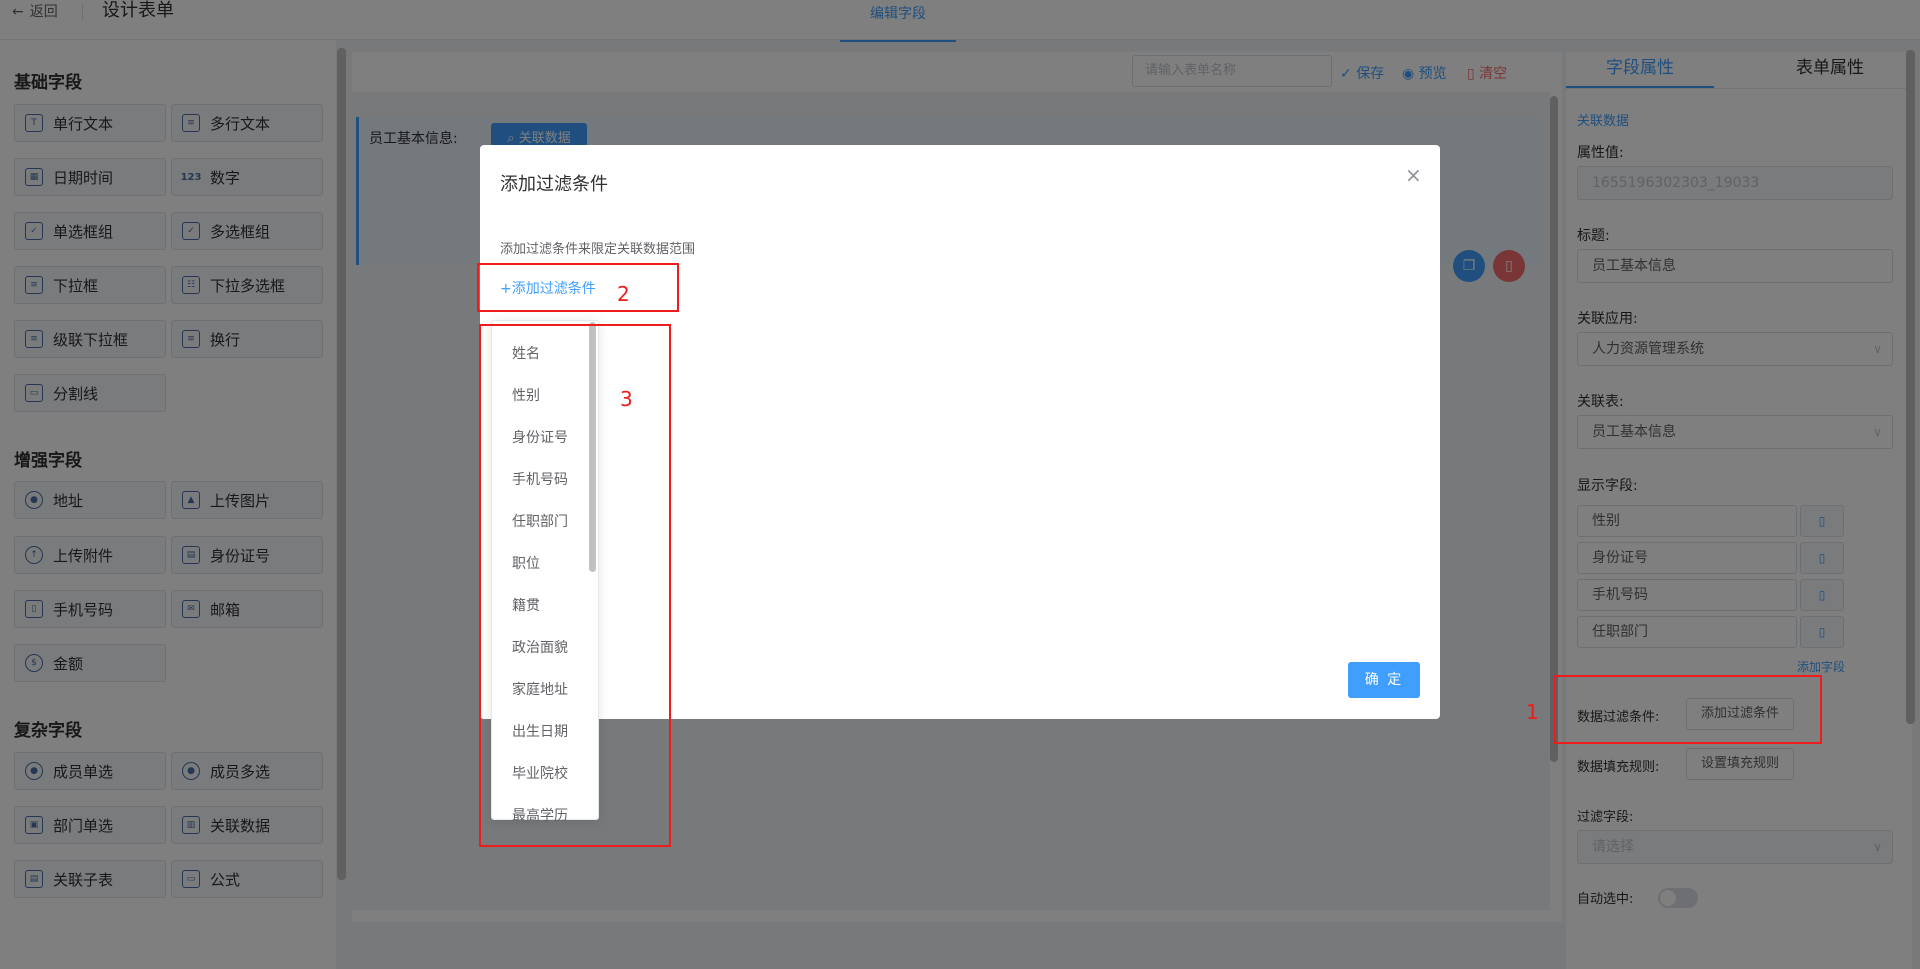 This screenshot has height=969, width=1920. Describe the element at coordinates (1413, 175) in the screenshot. I see `close-icon: ×` at that location.